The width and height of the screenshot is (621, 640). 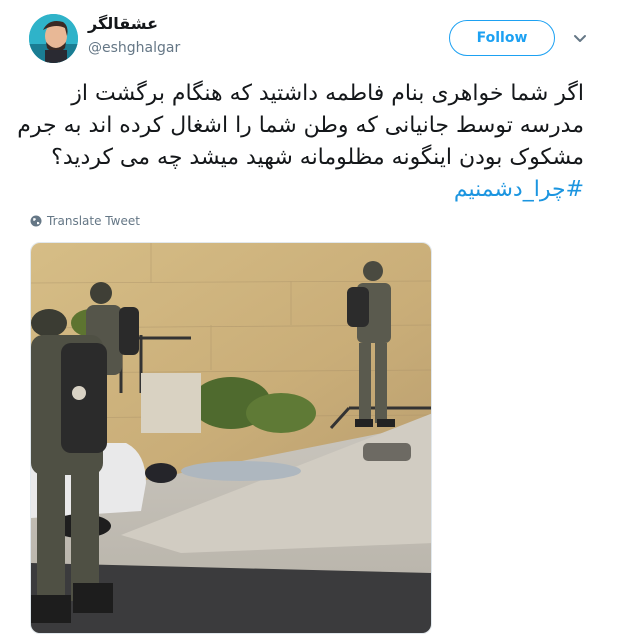 I want to click on chevron-down-icon, so click(x=580, y=38).